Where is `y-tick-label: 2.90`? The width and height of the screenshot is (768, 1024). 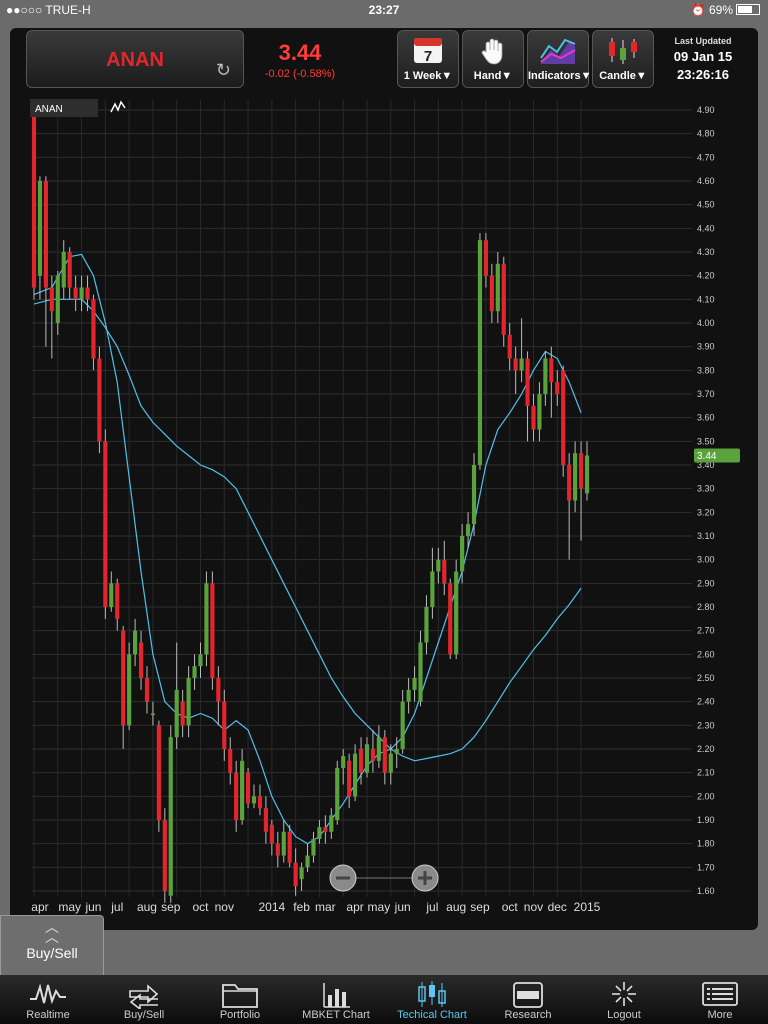 y-tick-label: 2.90 is located at coordinates (706, 583).